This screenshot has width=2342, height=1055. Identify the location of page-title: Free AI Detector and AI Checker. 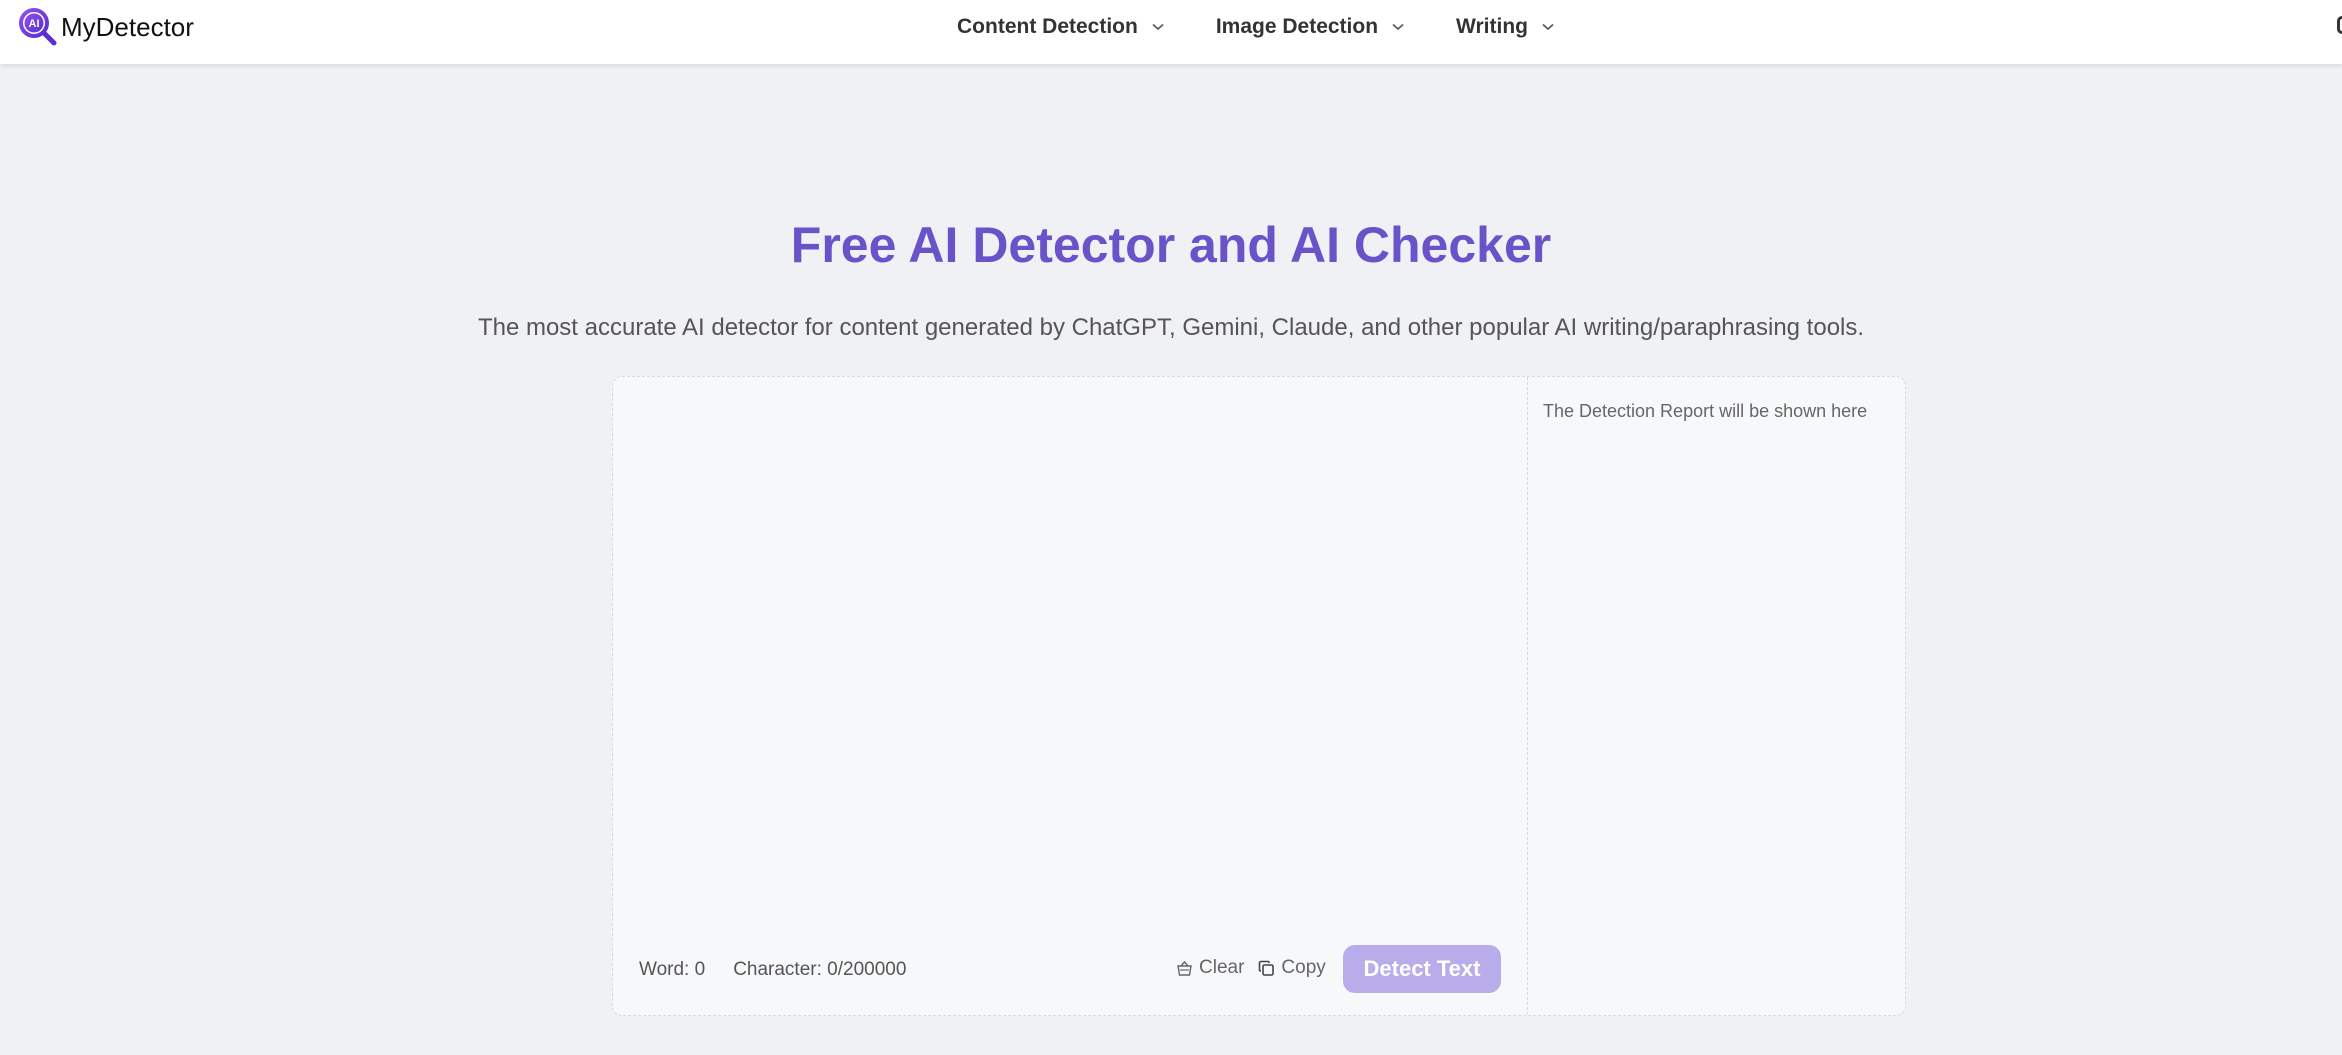
(1171, 245).